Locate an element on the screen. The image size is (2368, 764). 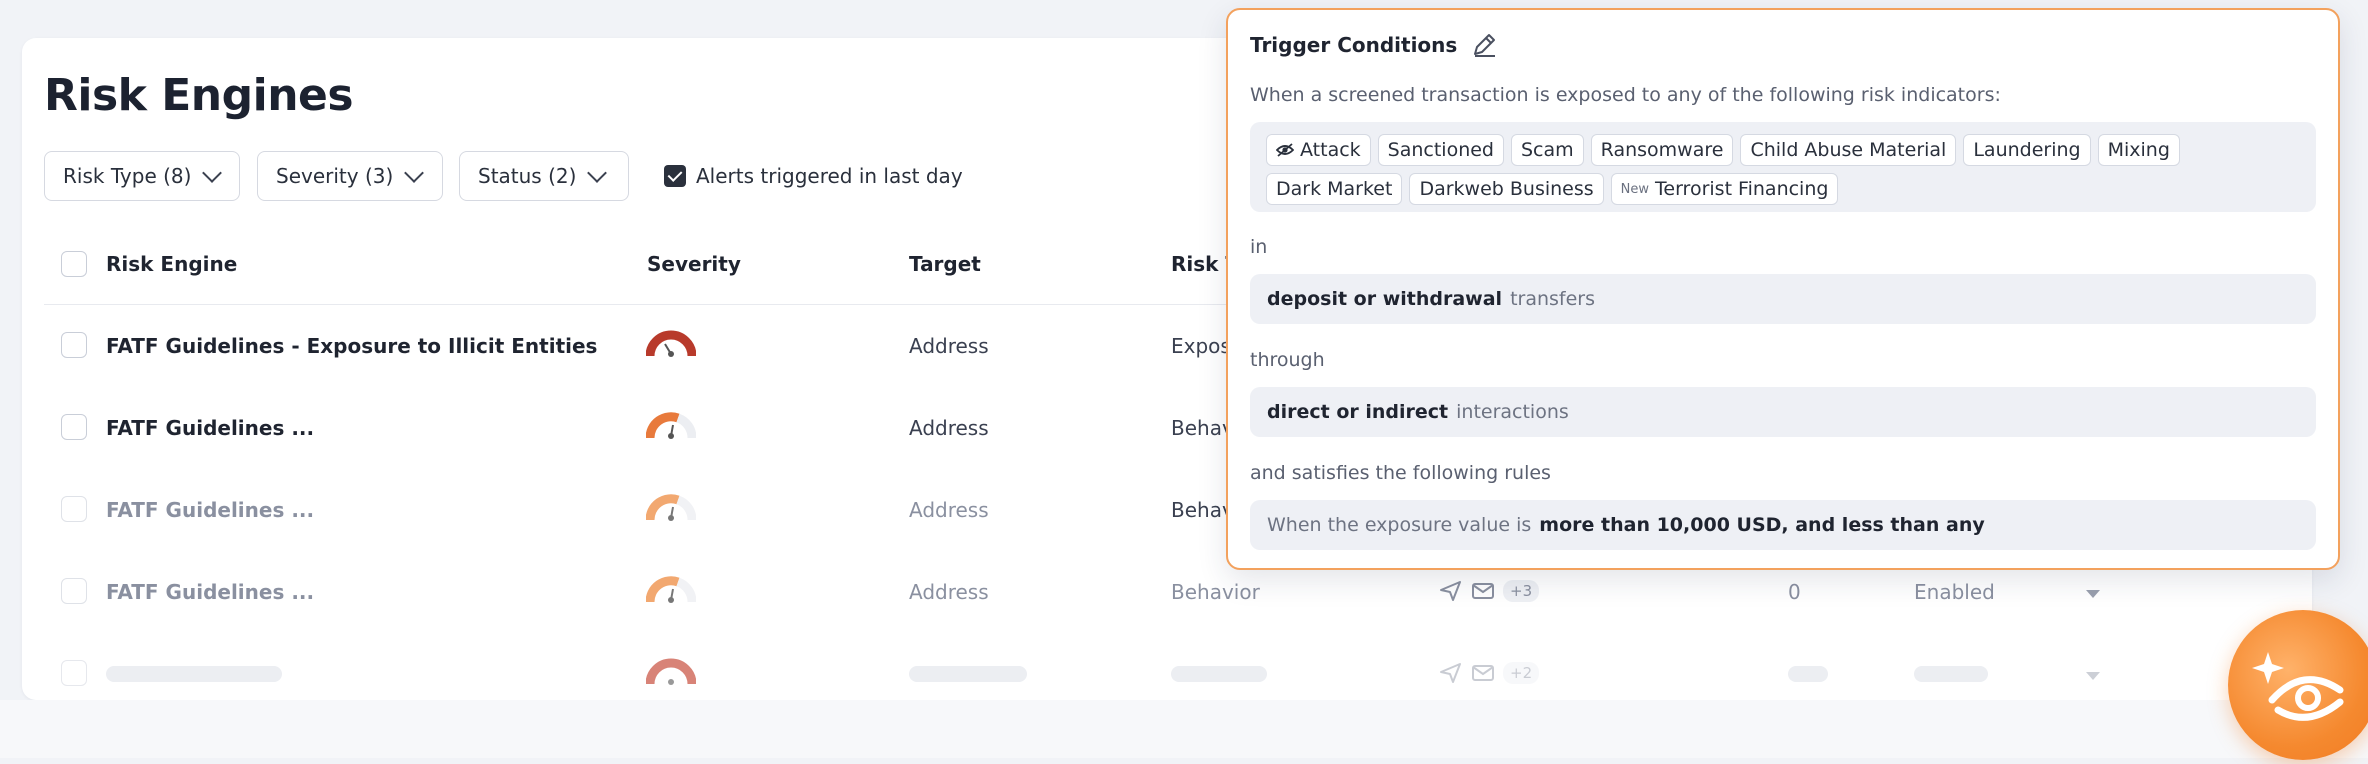
tag-label: Child Abuse Material is located at coordinates (1848, 150).